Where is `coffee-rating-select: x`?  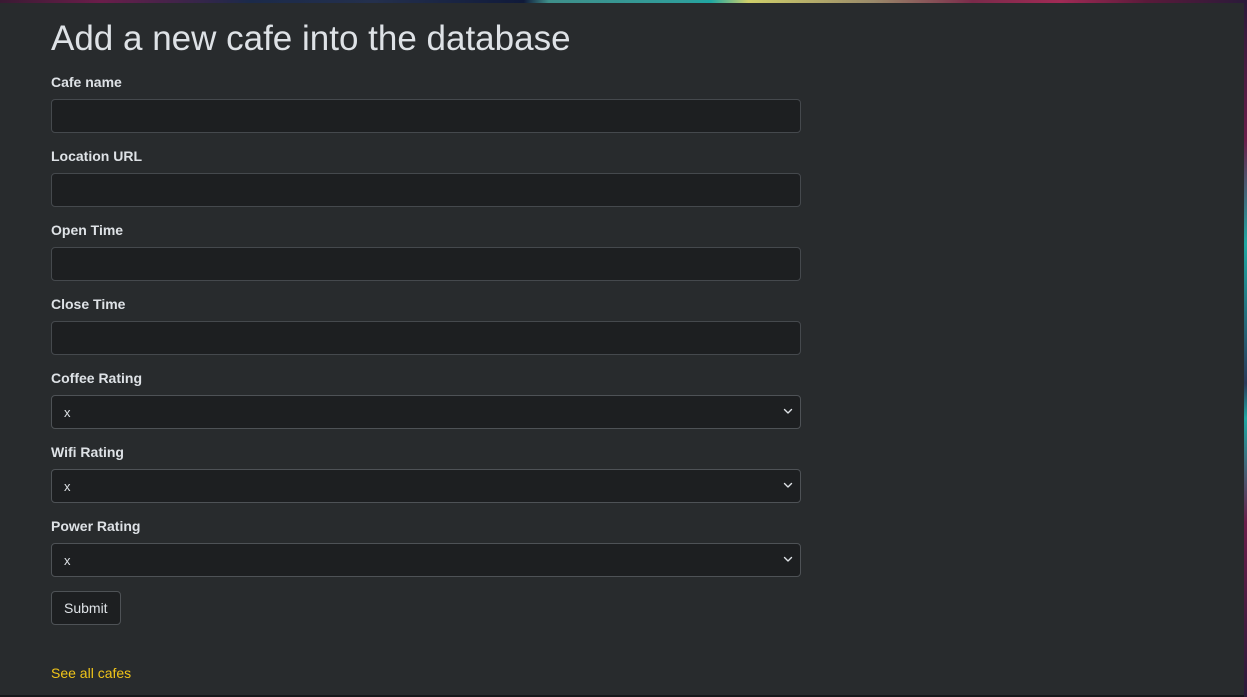 coffee-rating-select: x is located at coordinates (426, 412).